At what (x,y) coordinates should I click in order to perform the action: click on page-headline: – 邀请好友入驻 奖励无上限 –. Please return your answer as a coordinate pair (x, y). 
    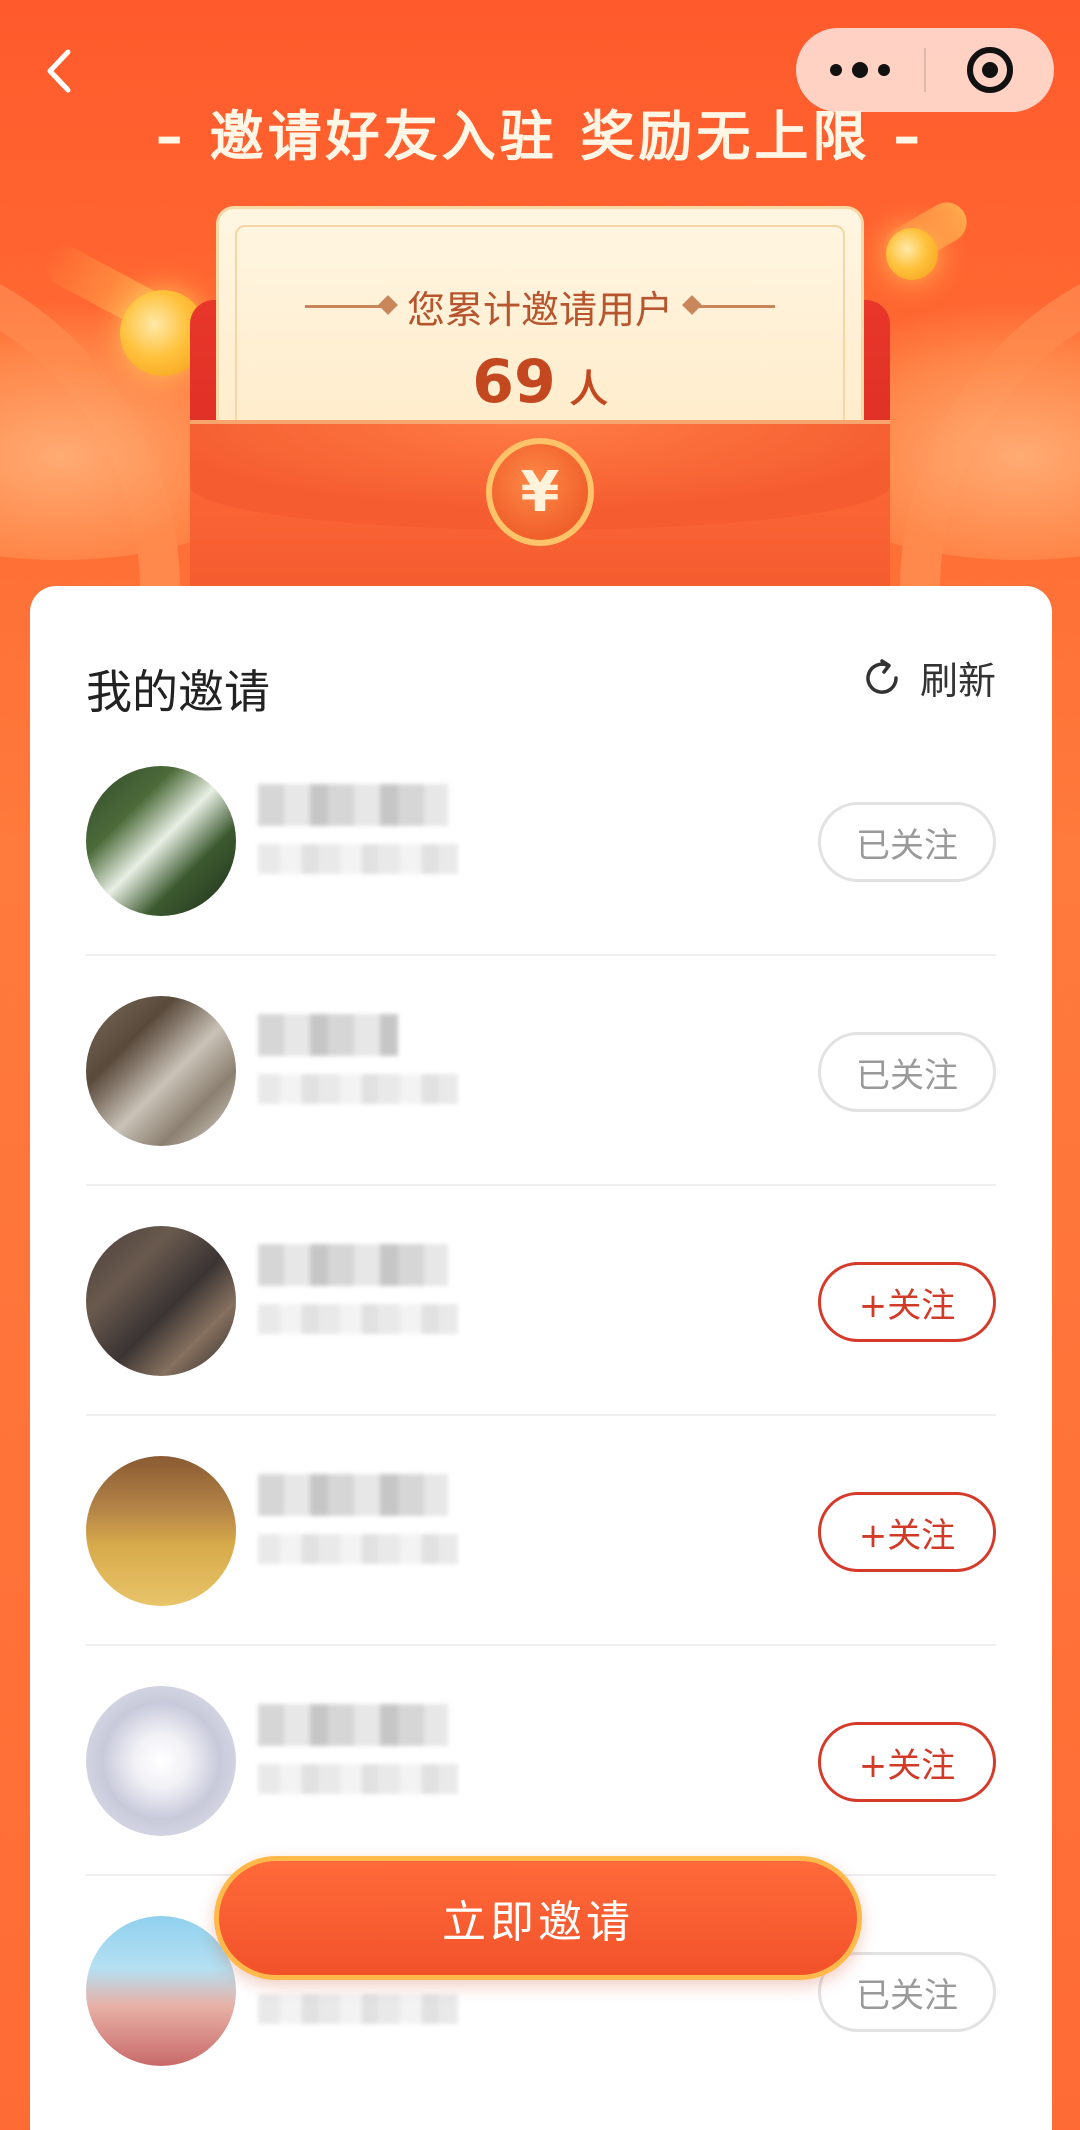
    Looking at the image, I should click on (540, 136).